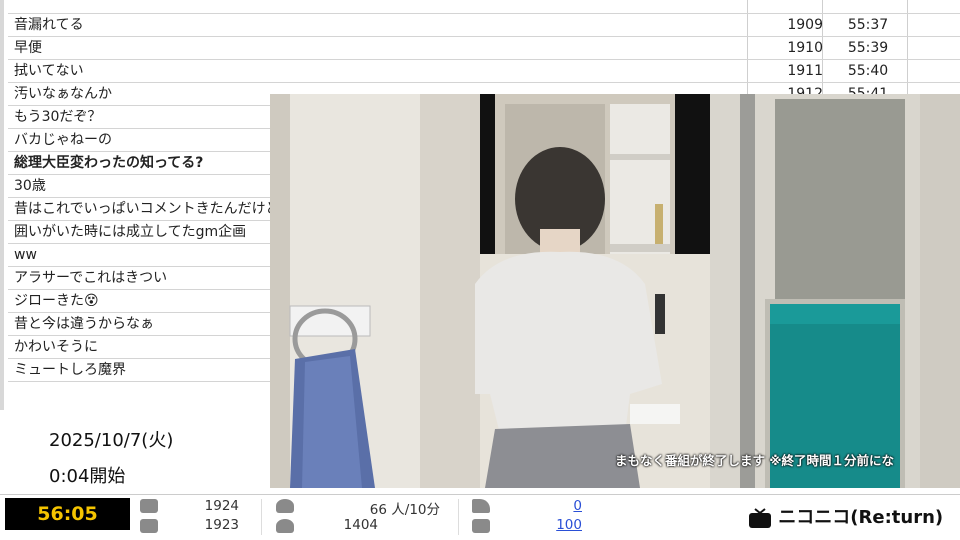 This screenshot has width=960, height=540. Describe the element at coordinates (868, 48) in the screenshot. I see `comment-time: 55:39` at that location.